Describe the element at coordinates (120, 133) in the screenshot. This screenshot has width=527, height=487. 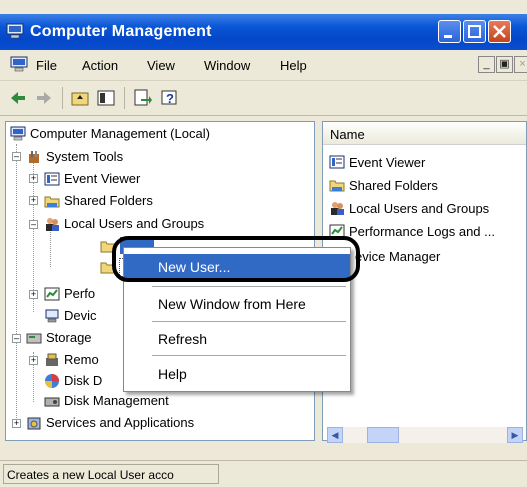
I see `tree-item-root: Computer Management (Local)` at that location.